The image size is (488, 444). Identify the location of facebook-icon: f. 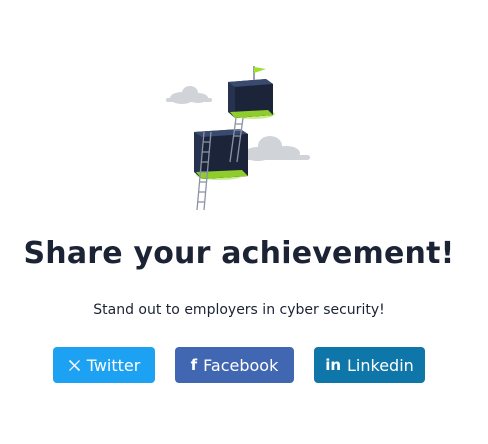
(194, 364).